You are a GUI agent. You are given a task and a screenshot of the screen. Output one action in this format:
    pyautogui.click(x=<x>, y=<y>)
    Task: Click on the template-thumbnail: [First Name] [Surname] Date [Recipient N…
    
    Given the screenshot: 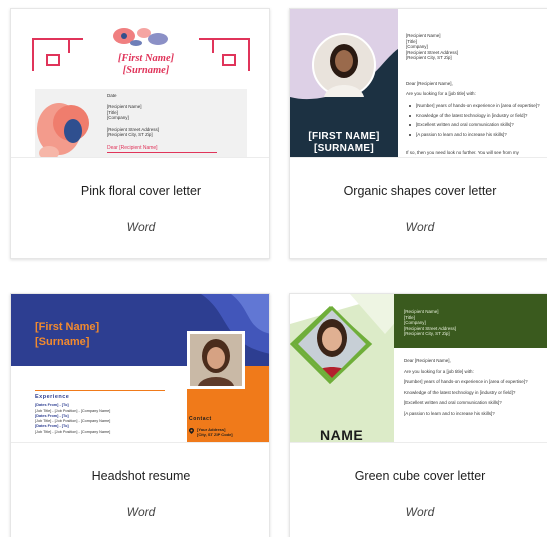 What is the action you would take?
    pyautogui.click(x=140, y=83)
    